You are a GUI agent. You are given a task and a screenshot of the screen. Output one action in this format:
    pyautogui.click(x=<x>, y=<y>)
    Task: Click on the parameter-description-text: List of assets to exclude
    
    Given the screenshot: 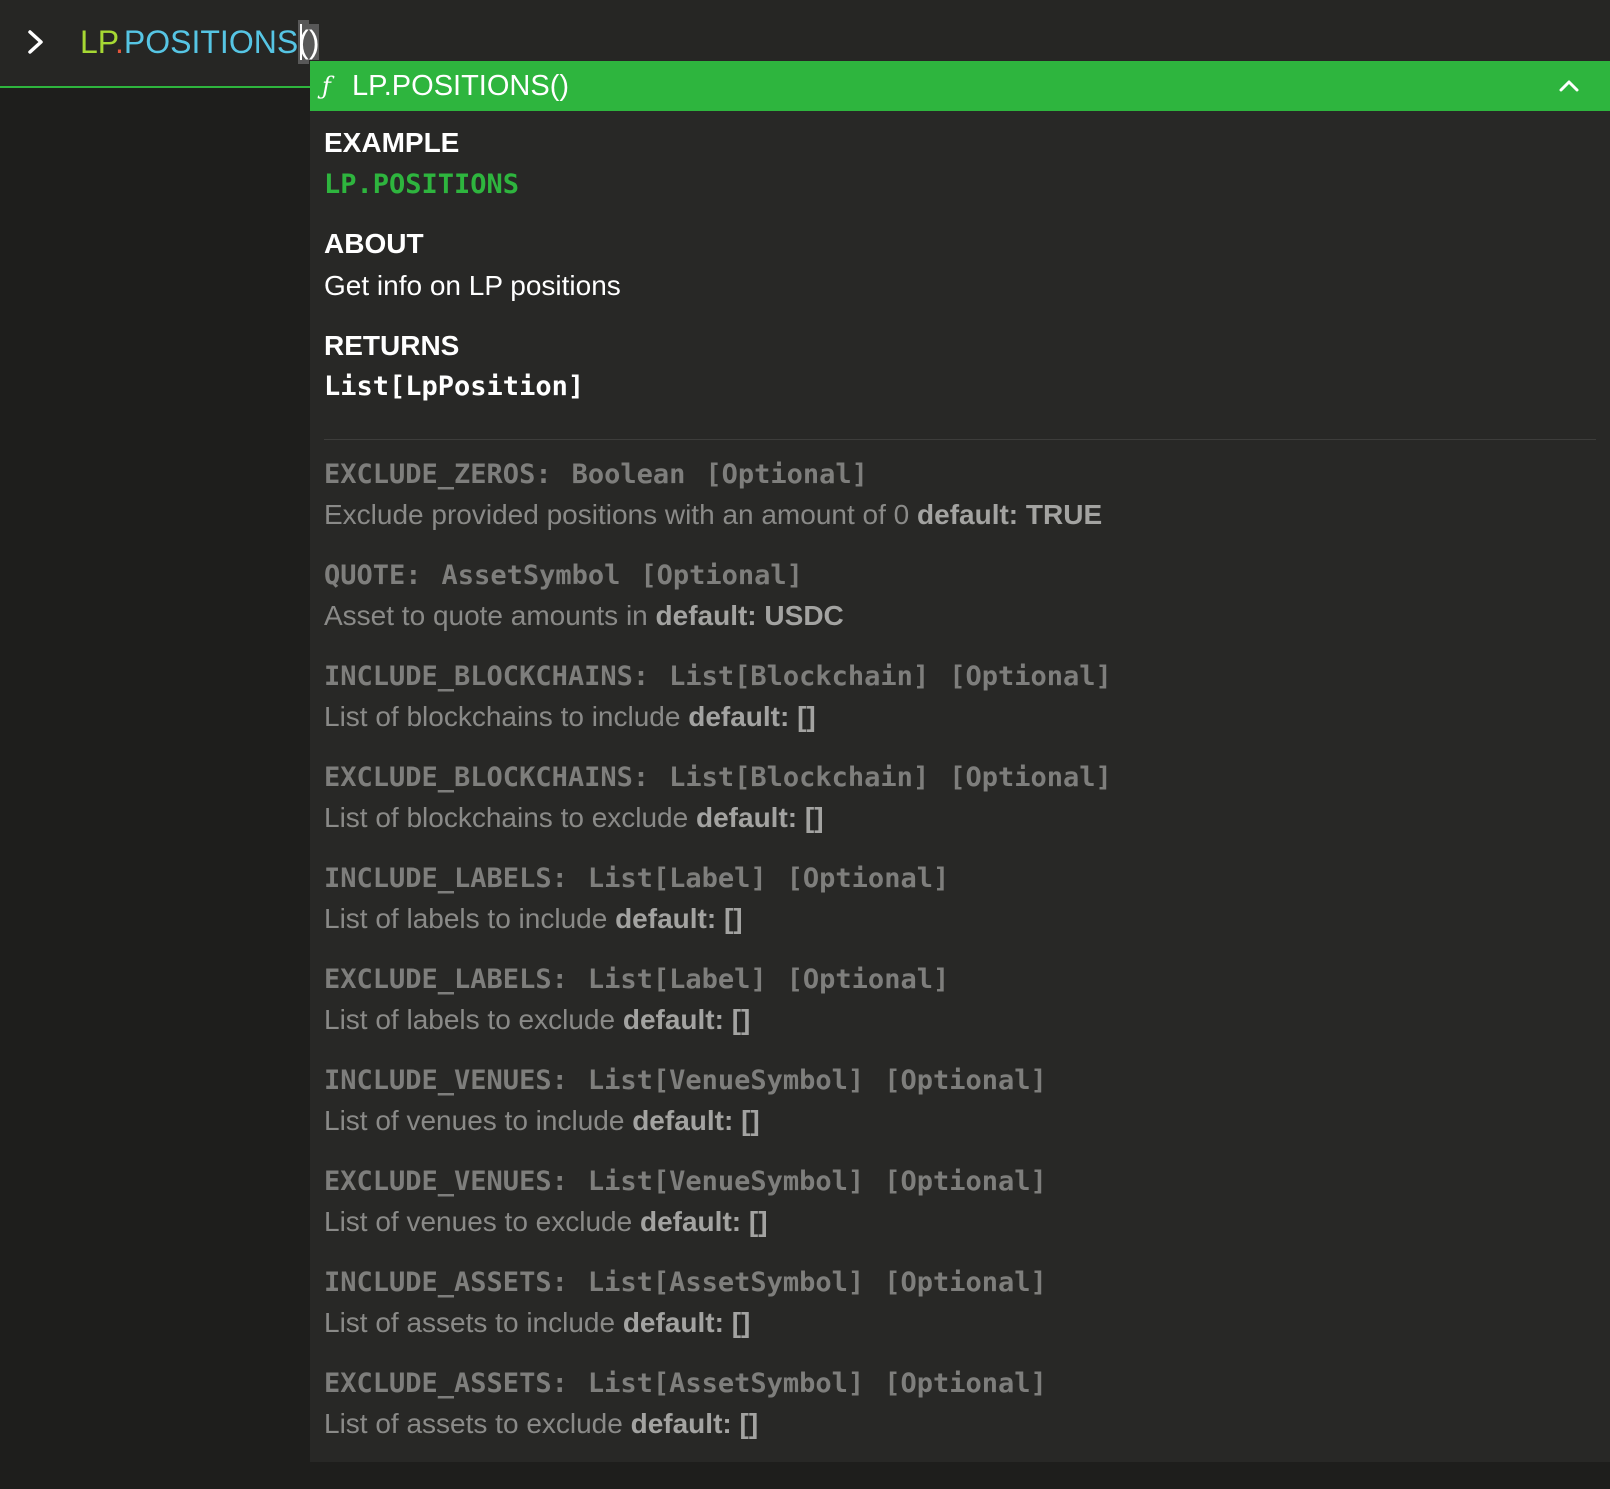 What is the action you would take?
    pyautogui.click(x=473, y=1423)
    